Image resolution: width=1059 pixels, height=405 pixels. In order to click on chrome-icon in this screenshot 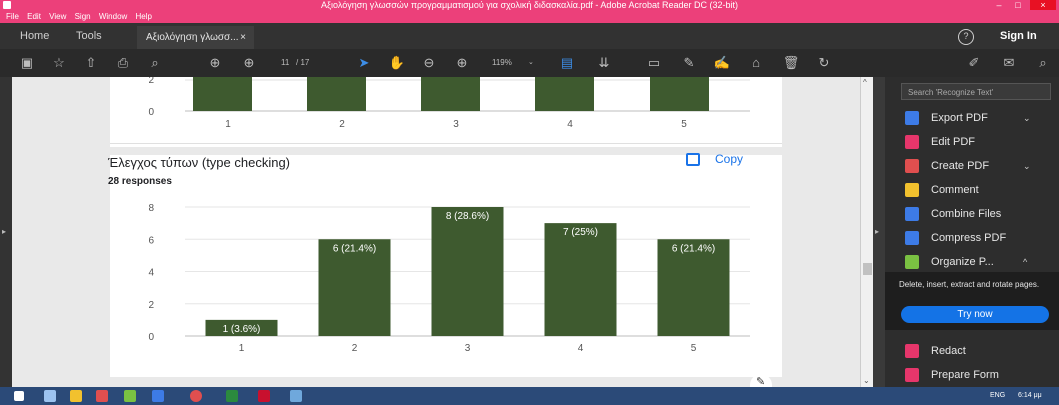, I will do `click(102, 396)`.